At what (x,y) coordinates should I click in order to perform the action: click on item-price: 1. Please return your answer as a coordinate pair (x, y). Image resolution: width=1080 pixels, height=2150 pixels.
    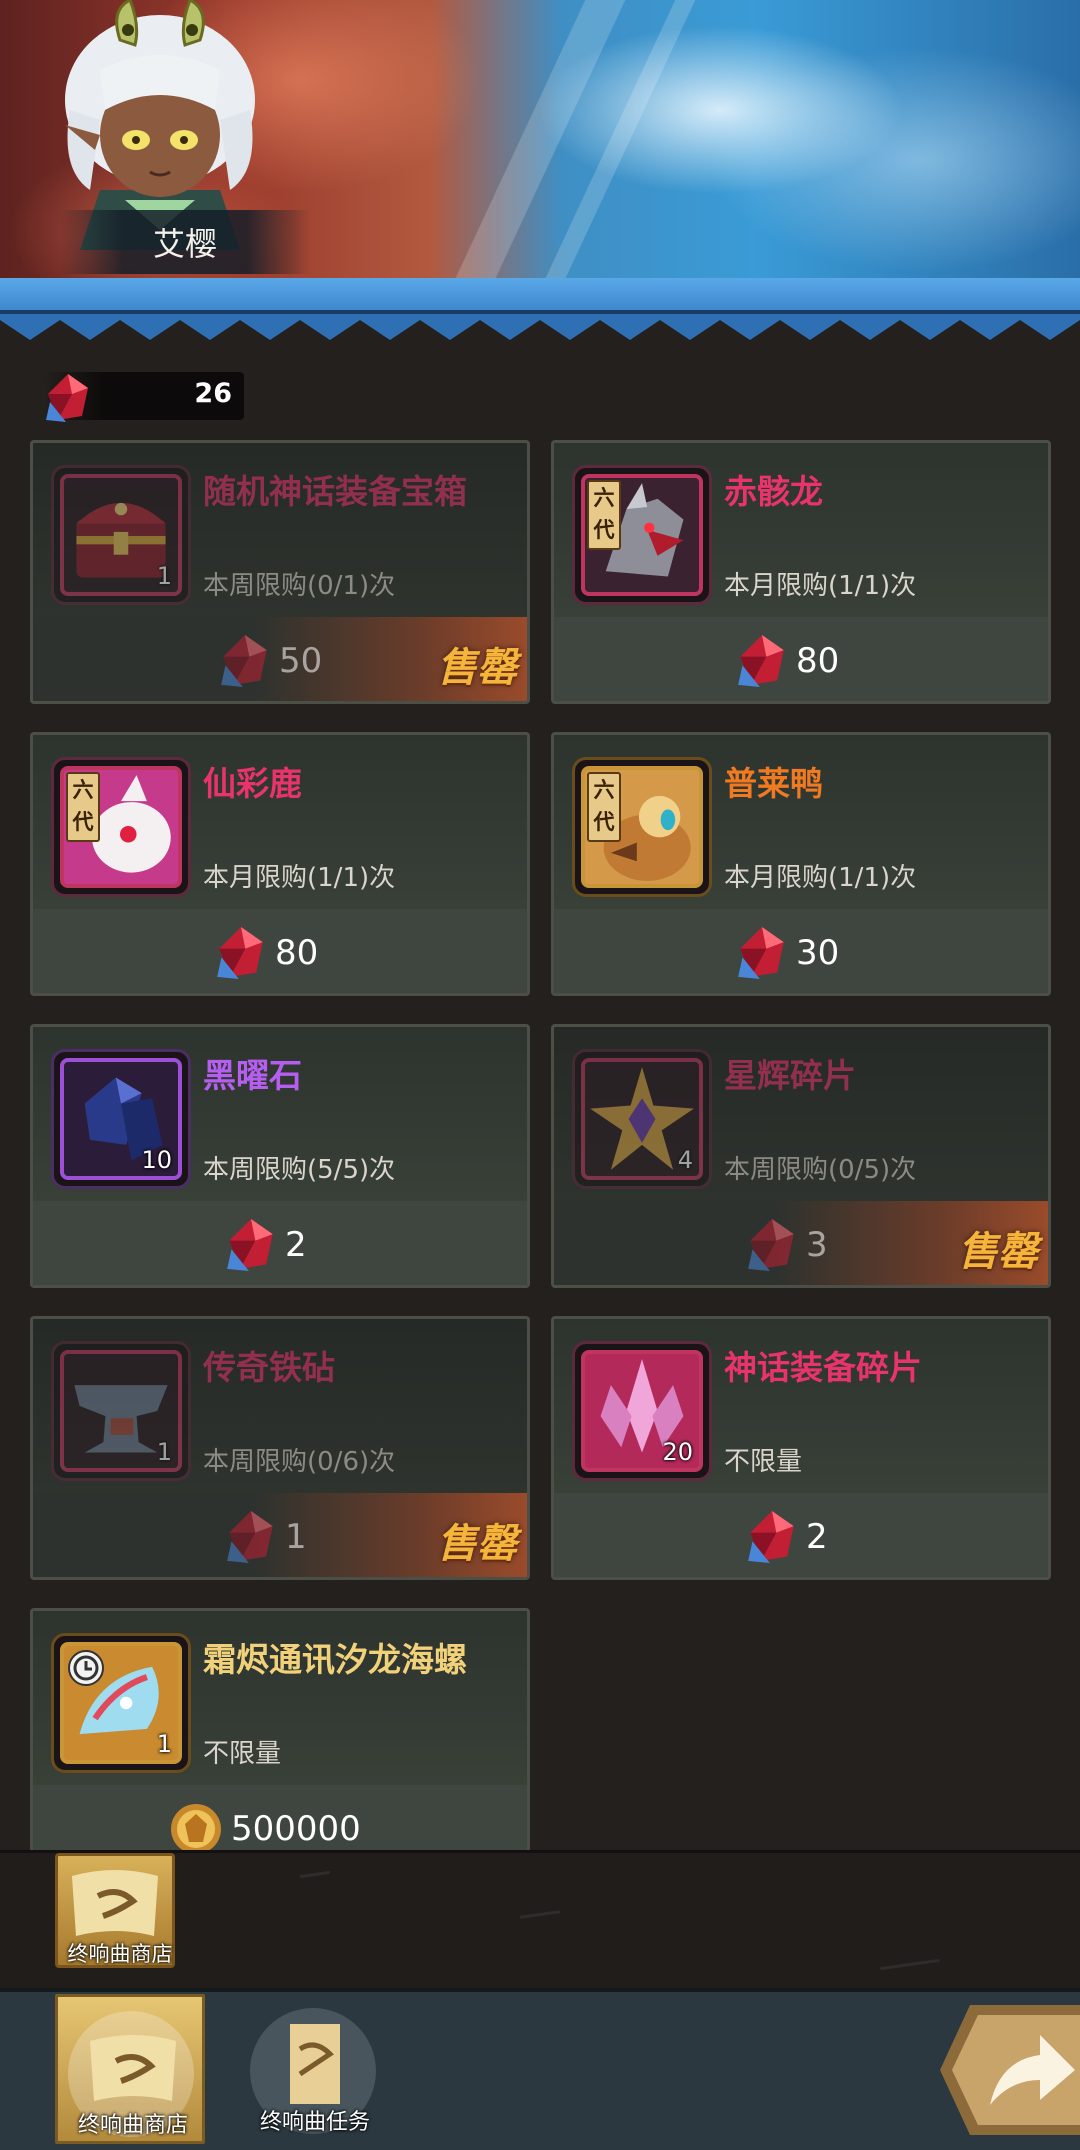
    Looking at the image, I should click on (266, 1537).